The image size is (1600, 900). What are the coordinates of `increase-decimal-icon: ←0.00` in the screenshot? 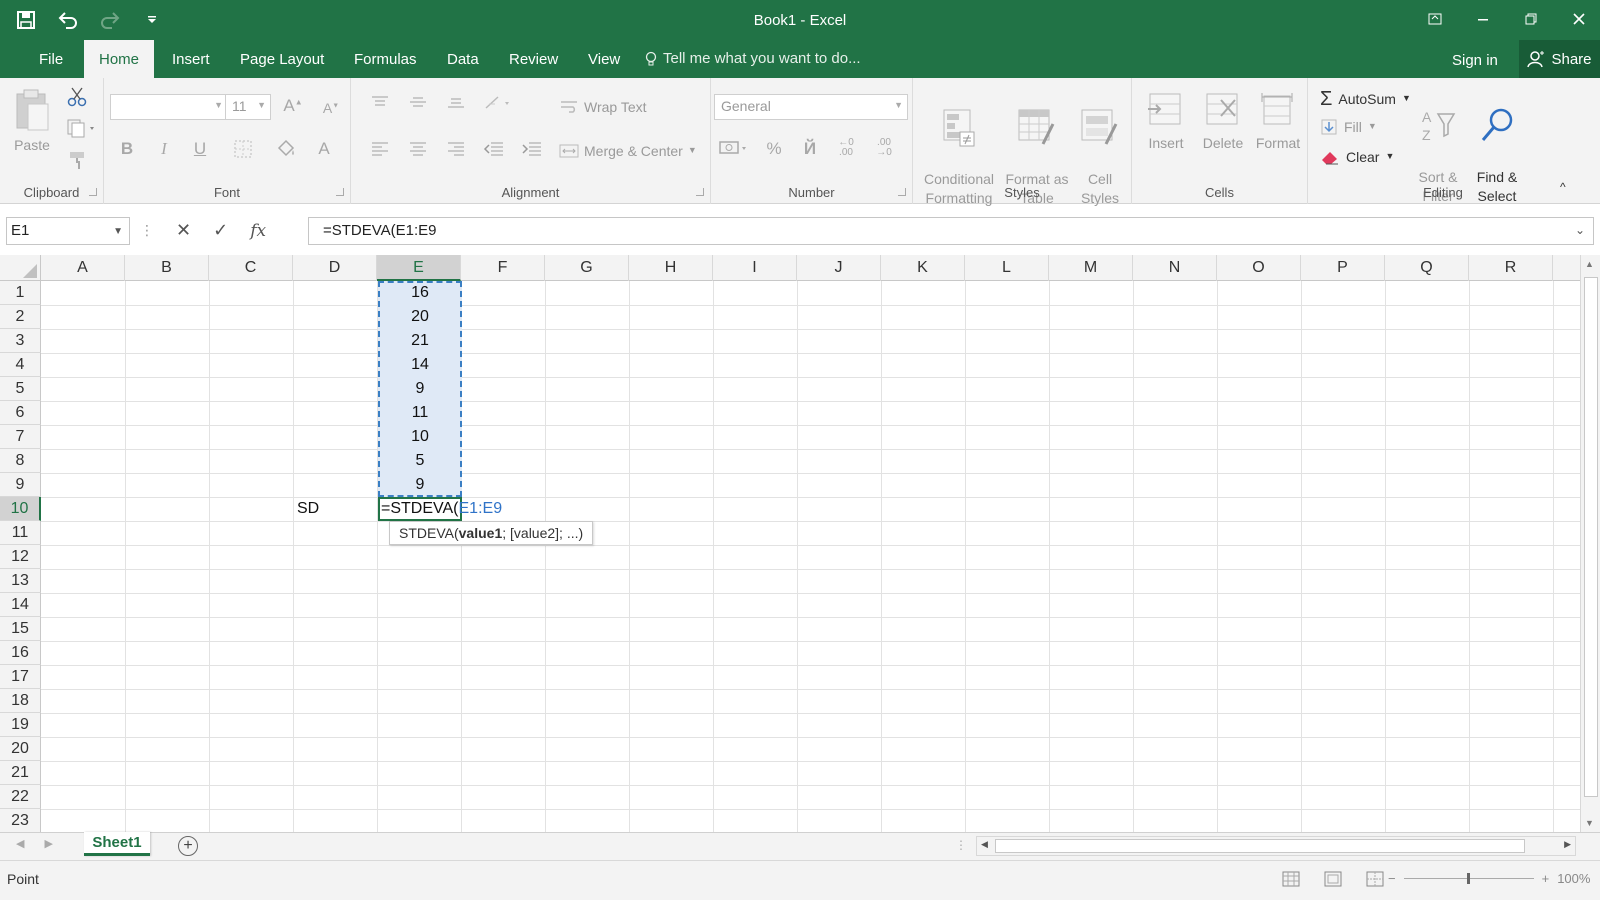 It's located at (846, 148).